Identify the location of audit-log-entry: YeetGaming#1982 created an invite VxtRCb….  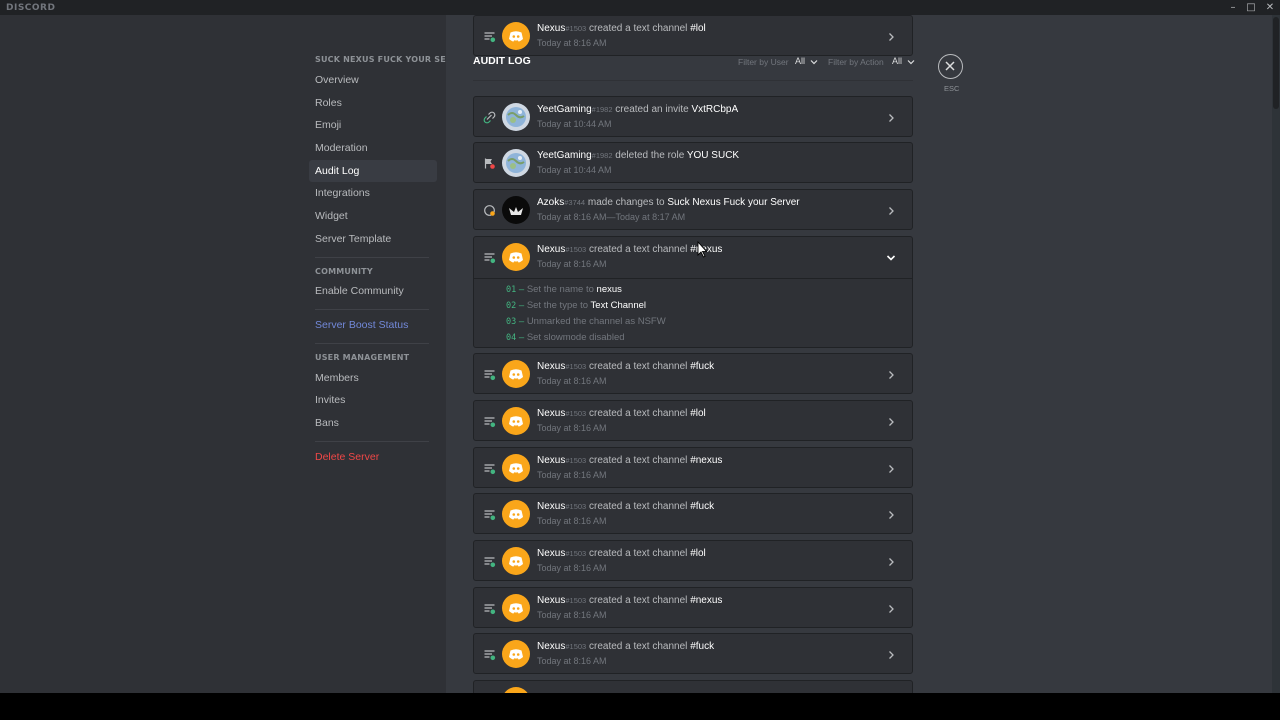
(693, 116).